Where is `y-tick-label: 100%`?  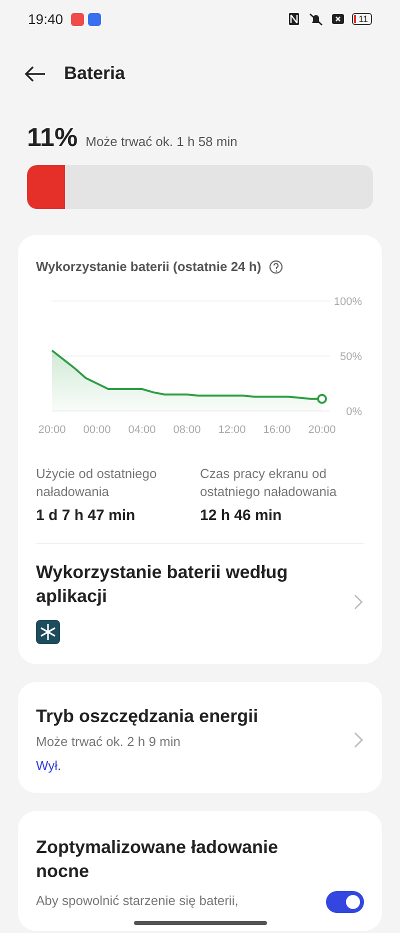 y-tick-label: 100% is located at coordinates (348, 302).